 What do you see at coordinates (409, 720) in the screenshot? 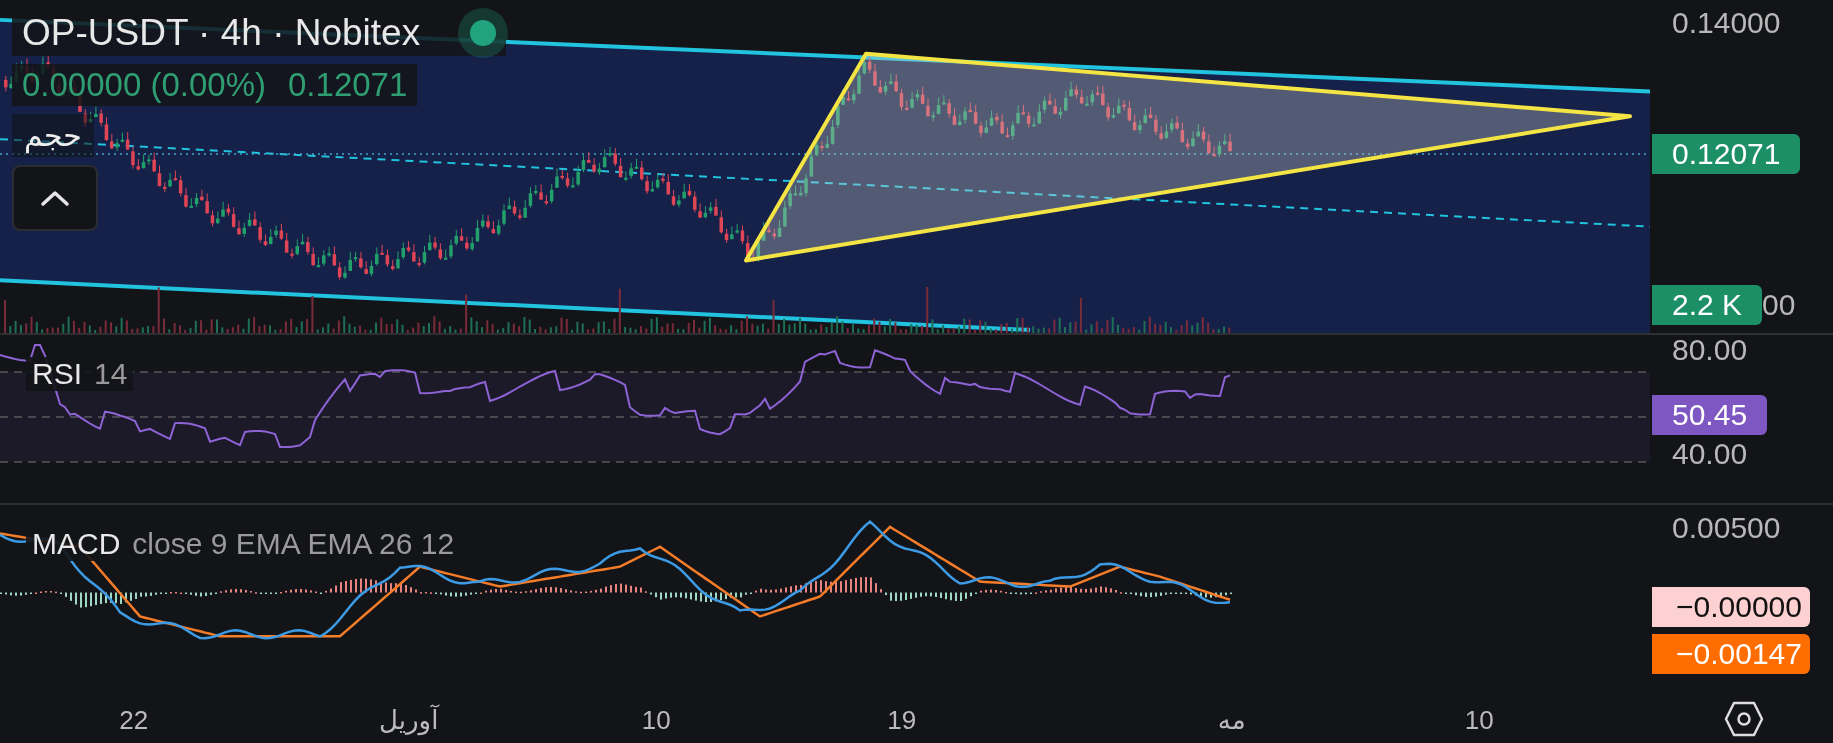
I see `time-axis-label: آوریل` at bounding box center [409, 720].